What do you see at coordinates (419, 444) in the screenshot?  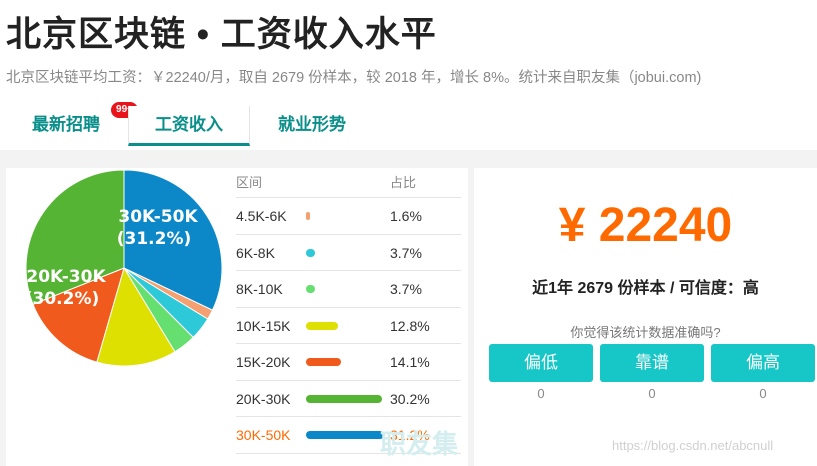 I see `brand-watermark: 职友集` at bounding box center [419, 444].